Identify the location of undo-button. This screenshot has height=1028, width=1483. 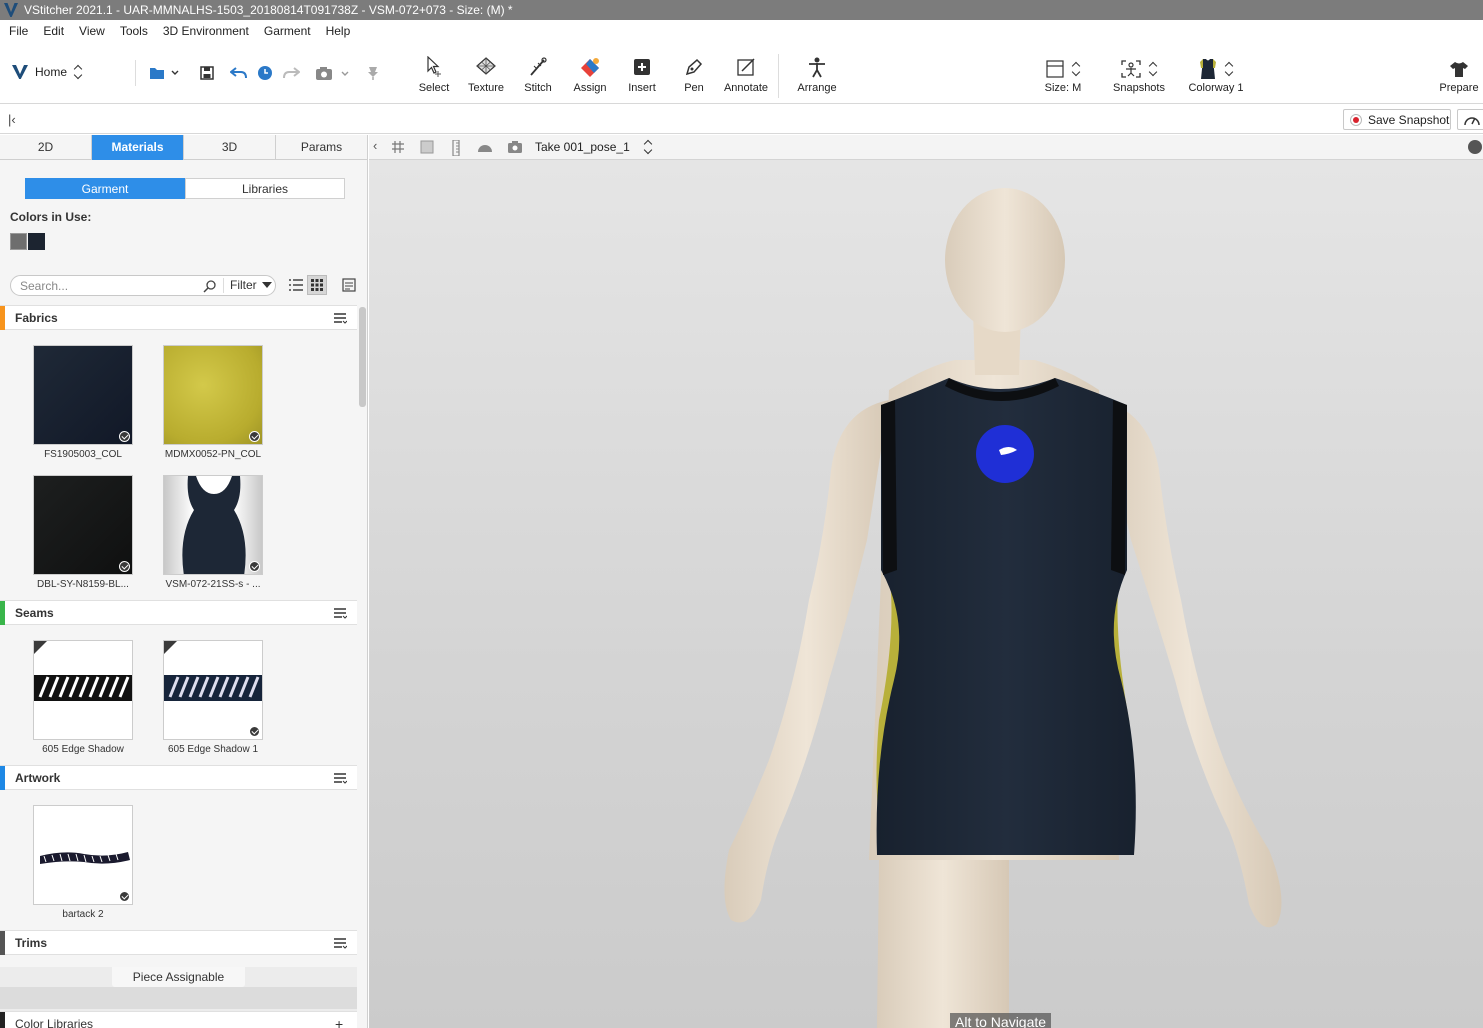
(239, 73).